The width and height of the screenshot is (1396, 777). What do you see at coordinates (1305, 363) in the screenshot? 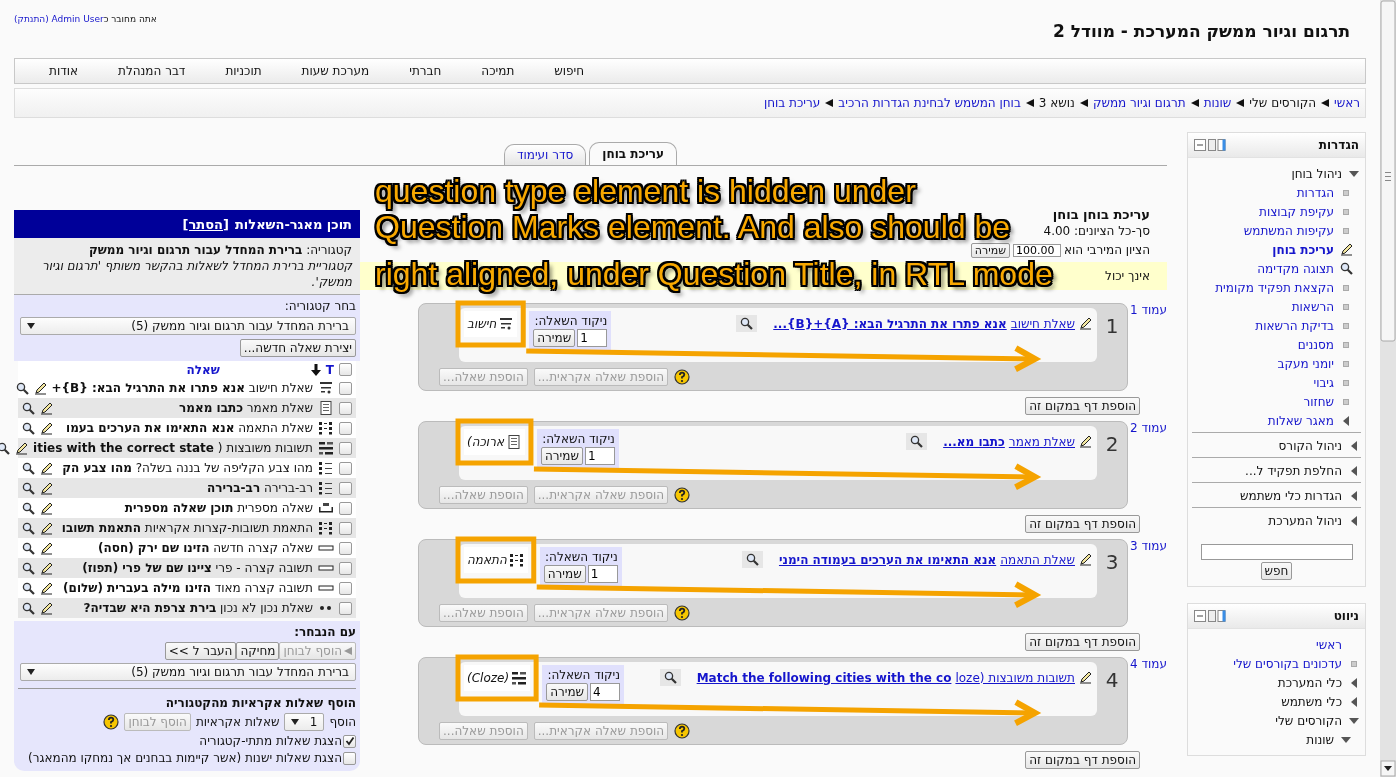
I see `tree-link: יומני מעקב` at bounding box center [1305, 363].